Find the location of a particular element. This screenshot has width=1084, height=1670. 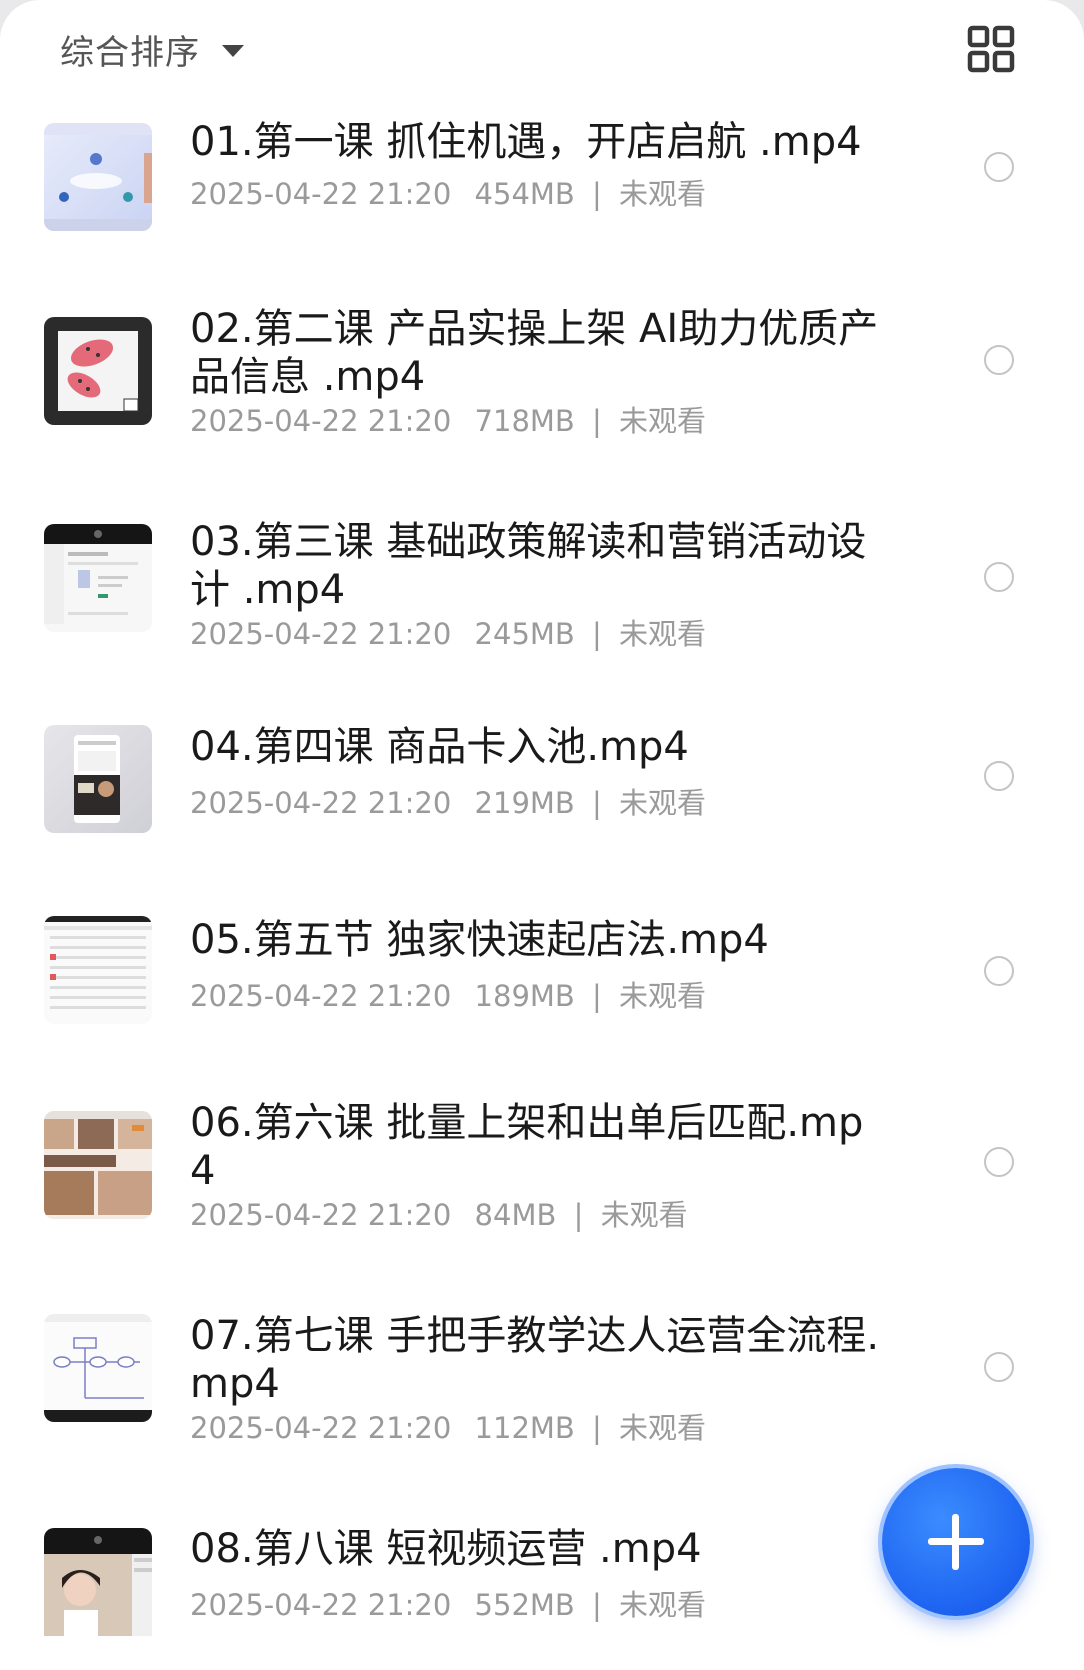

video-size: 552MB is located at coordinates (524, 1605).